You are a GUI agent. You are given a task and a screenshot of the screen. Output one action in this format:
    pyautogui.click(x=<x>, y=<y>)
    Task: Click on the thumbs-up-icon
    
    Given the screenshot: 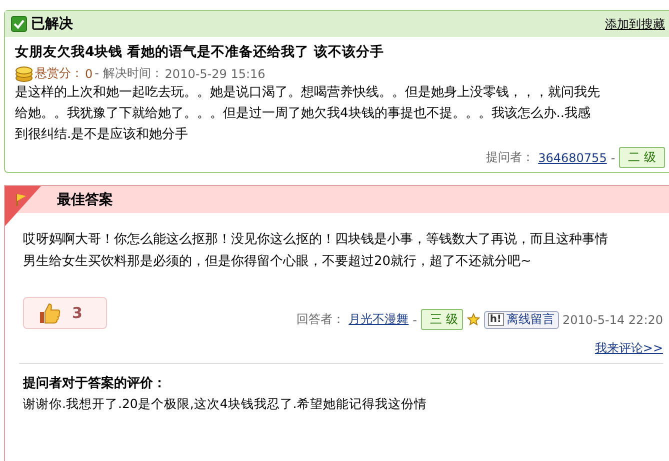 What is the action you would take?
    pyautogui.click(x=50, y=312)
    